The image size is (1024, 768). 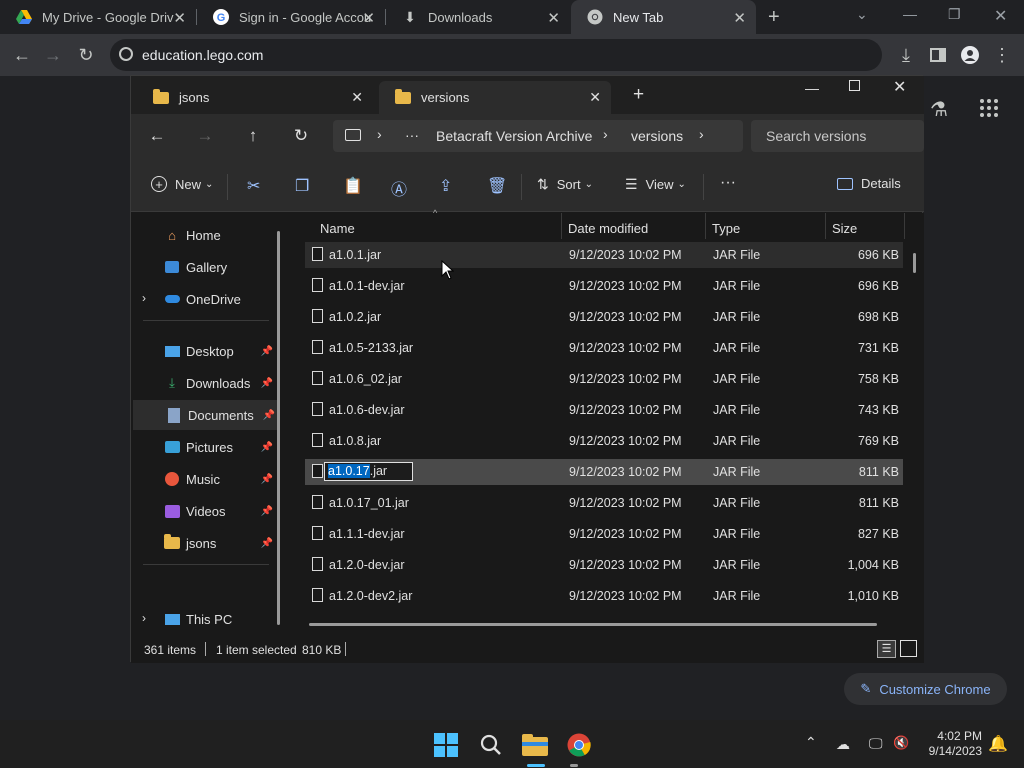 I want to click on onedrive-sync-icon: ☁, so click(x=843, y=744).